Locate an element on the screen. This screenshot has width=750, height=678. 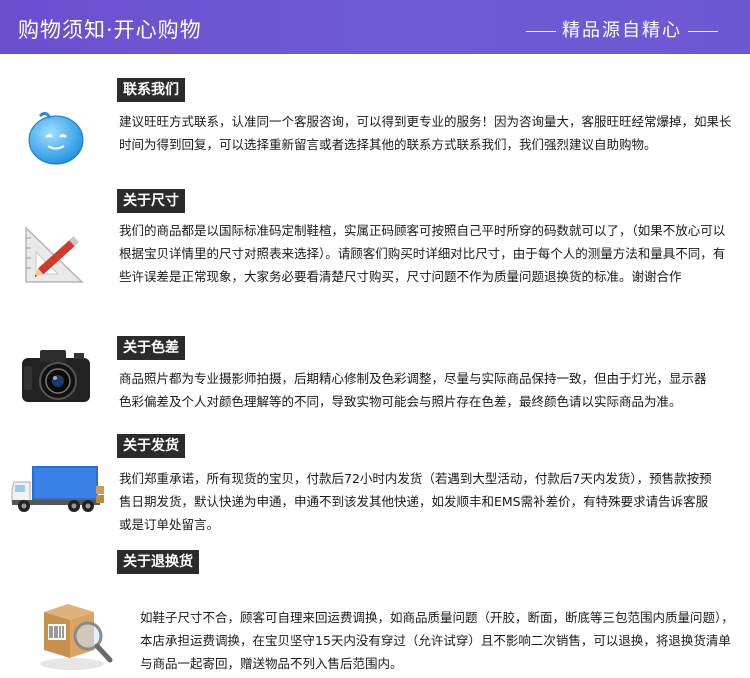
section-title: 关于发货 is located at coordinates (151, 446).